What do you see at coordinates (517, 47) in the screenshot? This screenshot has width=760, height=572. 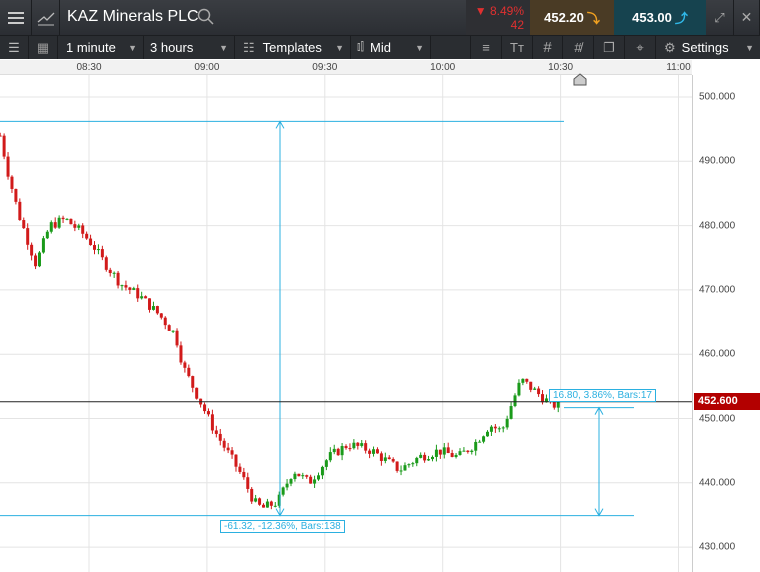 I see `text-icon: Tт` at bounding box center [517, 47].